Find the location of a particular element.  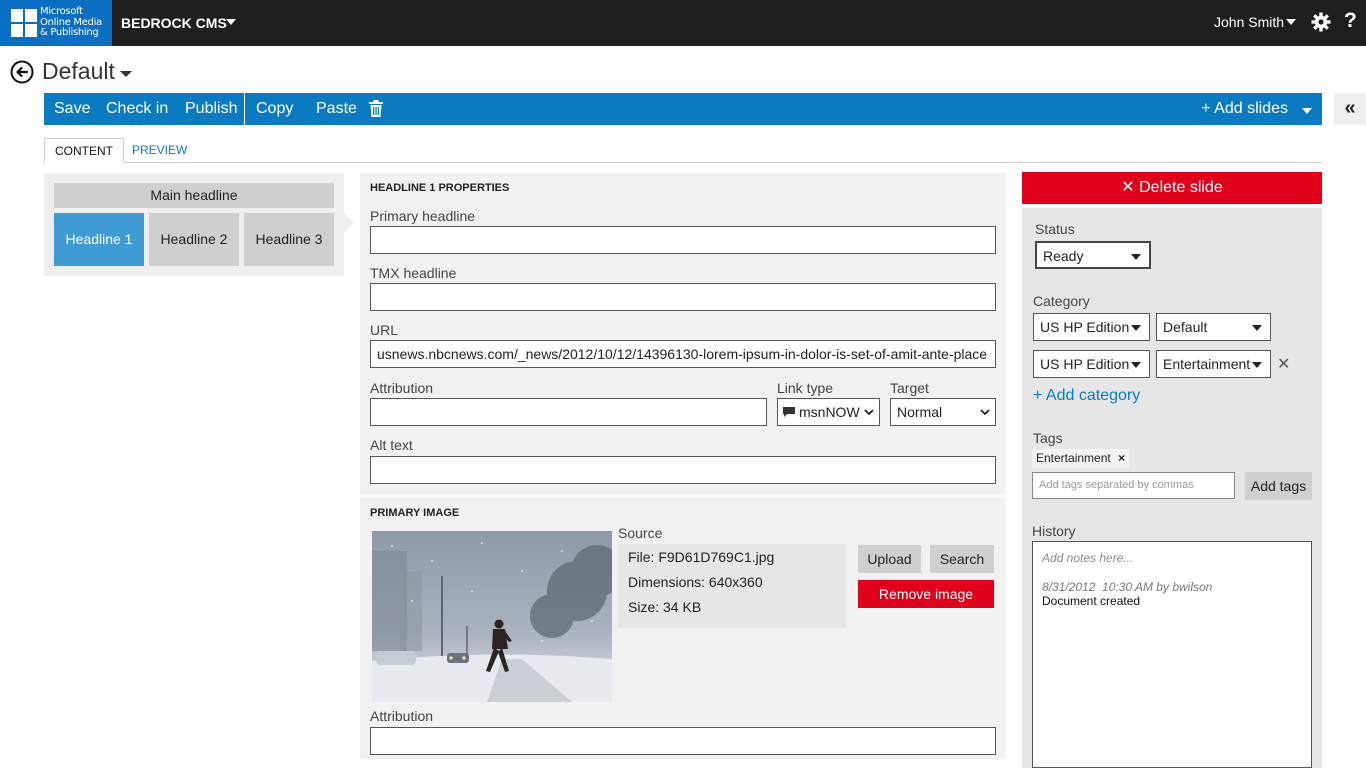

help-icon: ? is located at coordinates (1350, 21).